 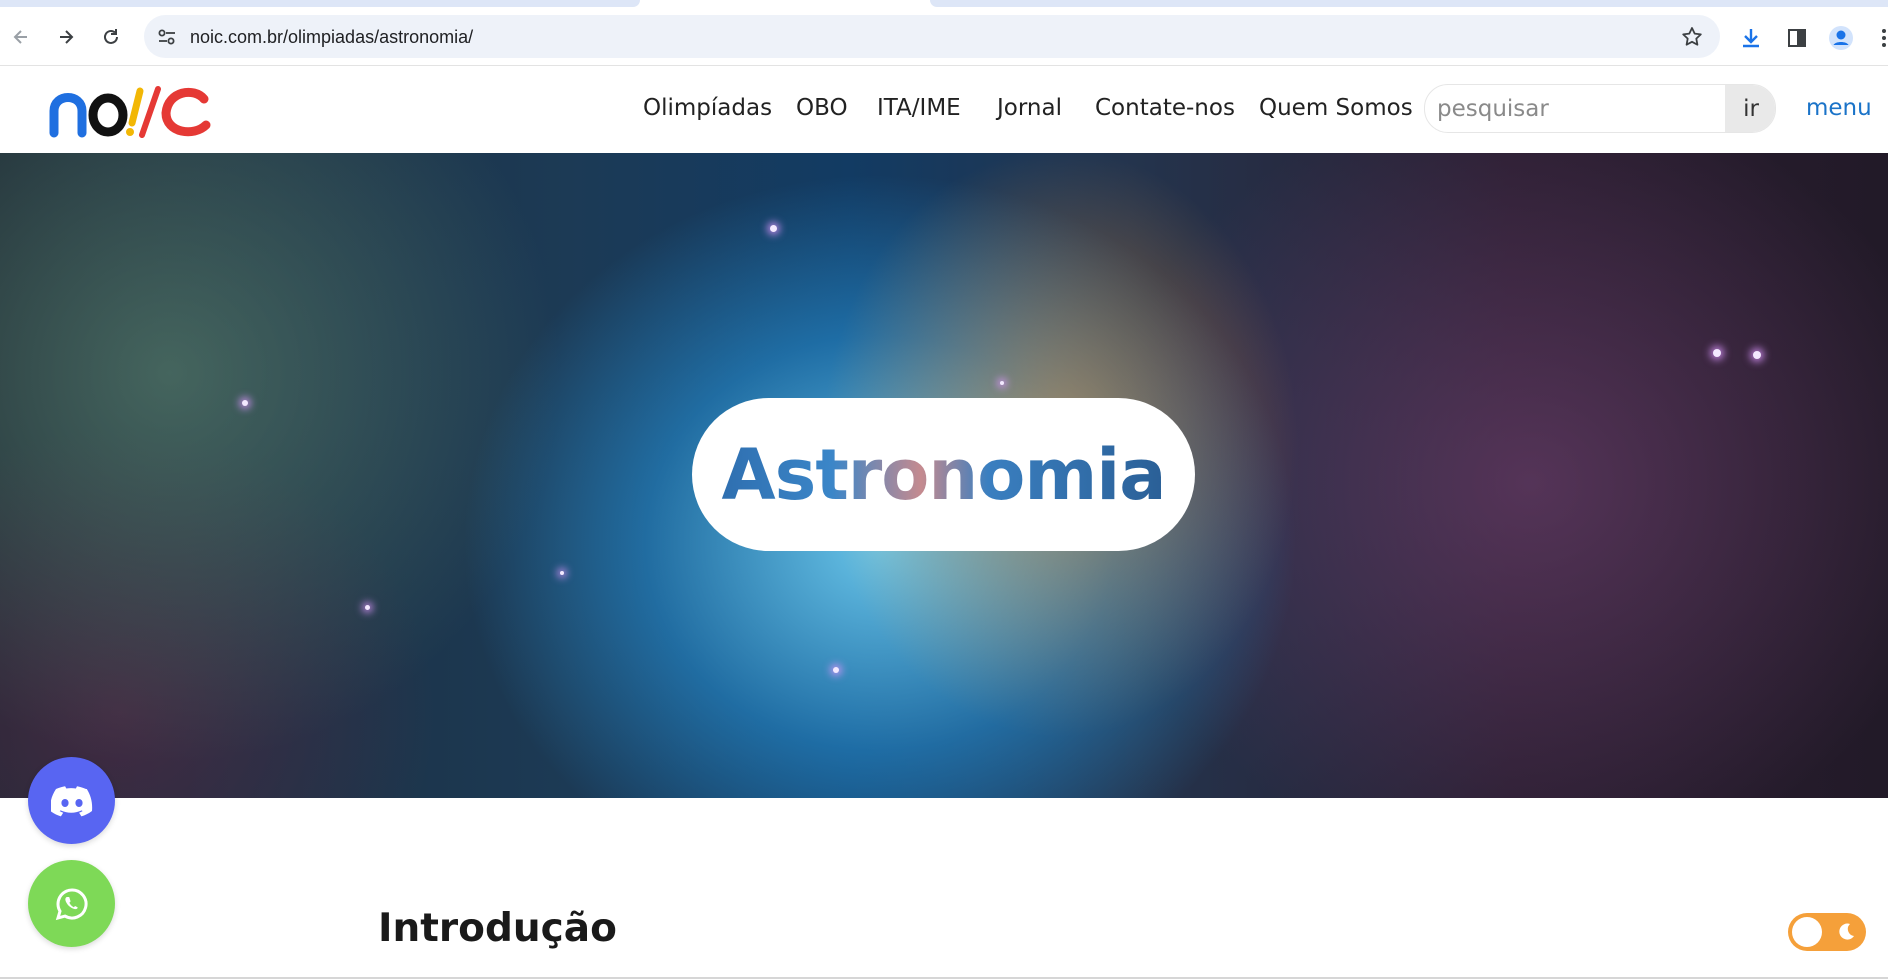 I want to click on download-button, so click(x=1751, y=38).